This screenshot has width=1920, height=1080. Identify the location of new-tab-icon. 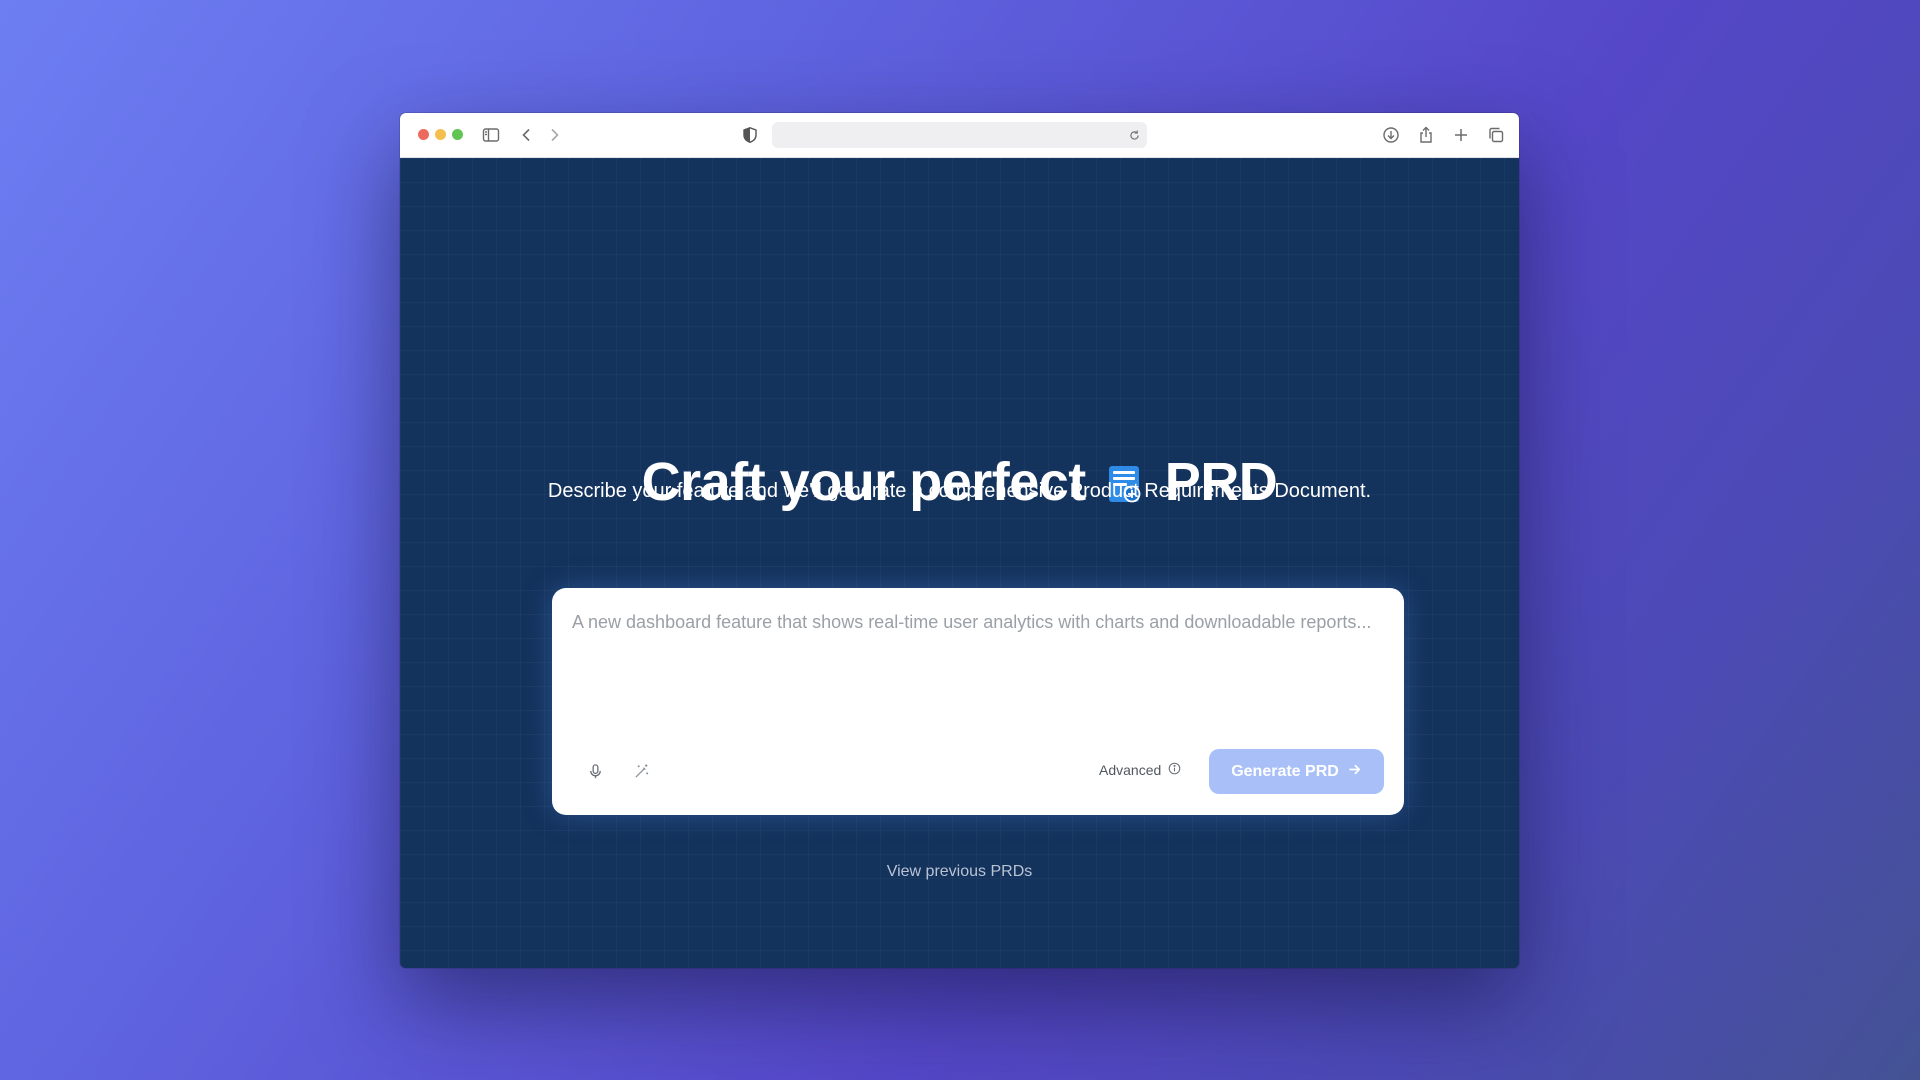
(1461, 135).